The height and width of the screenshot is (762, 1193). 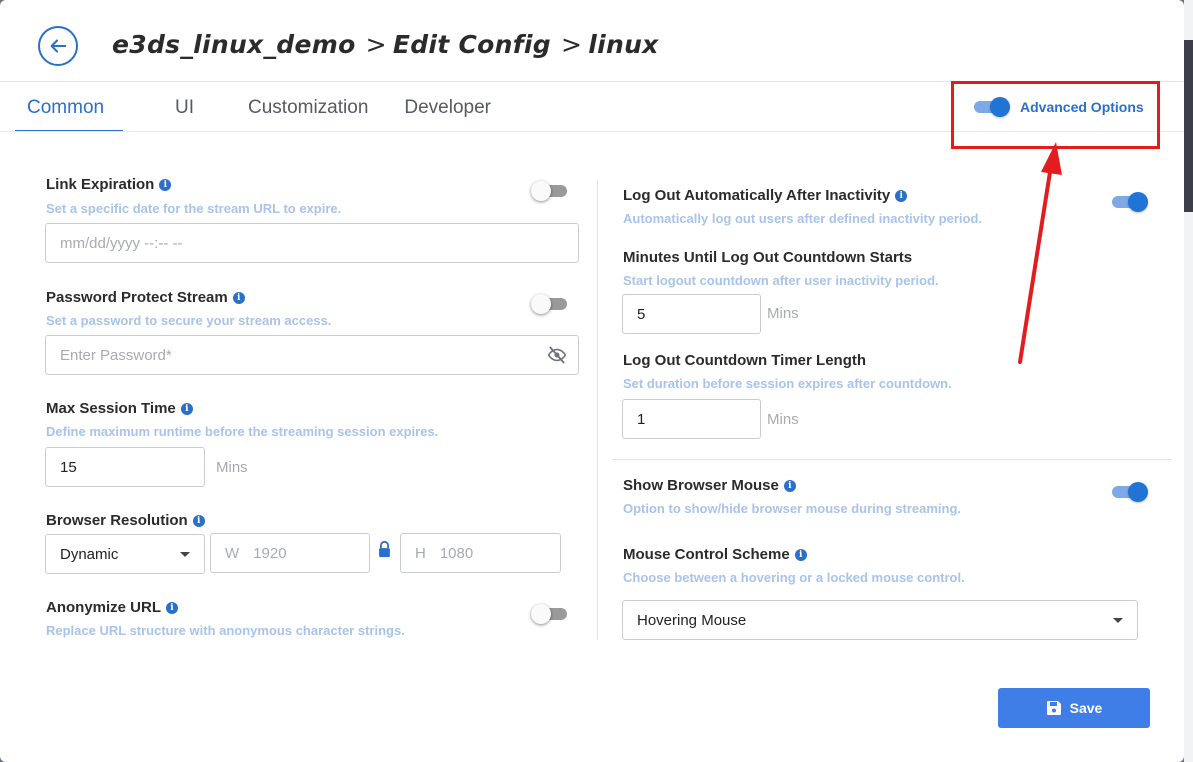 I want to click on browser-resolution-label: Browser Resolution i, so click(x=125, y=520).